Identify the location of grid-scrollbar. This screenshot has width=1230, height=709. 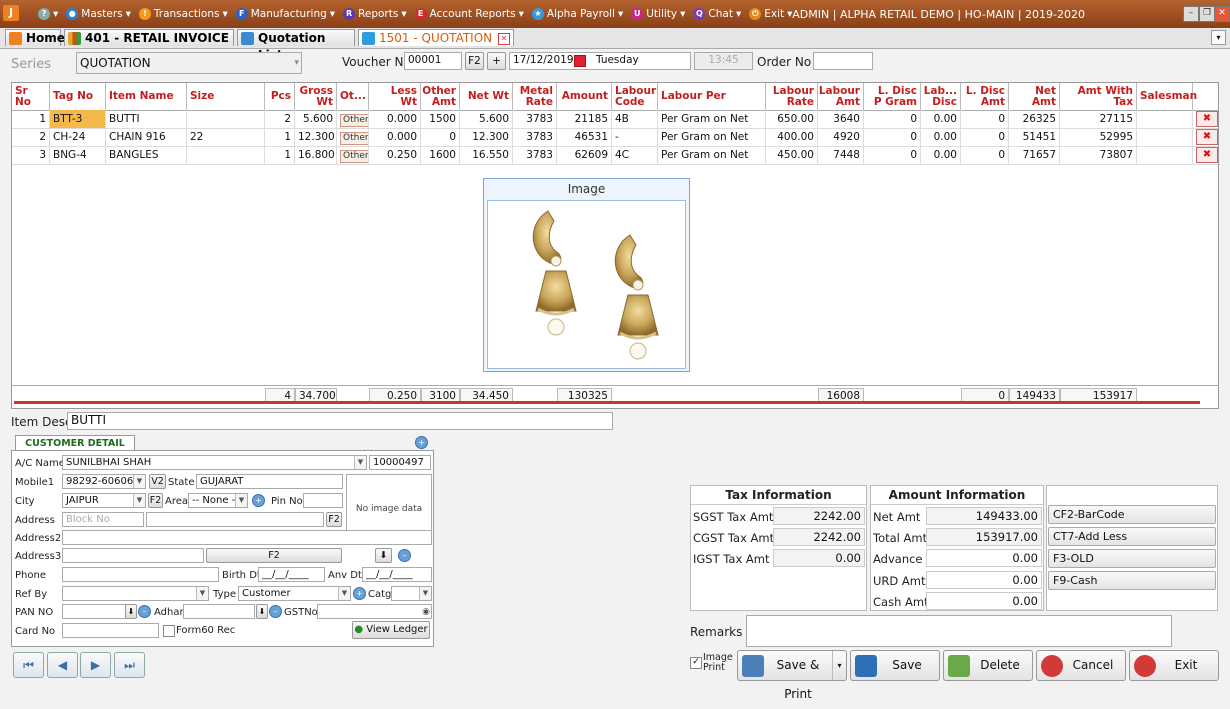
(607, 402).